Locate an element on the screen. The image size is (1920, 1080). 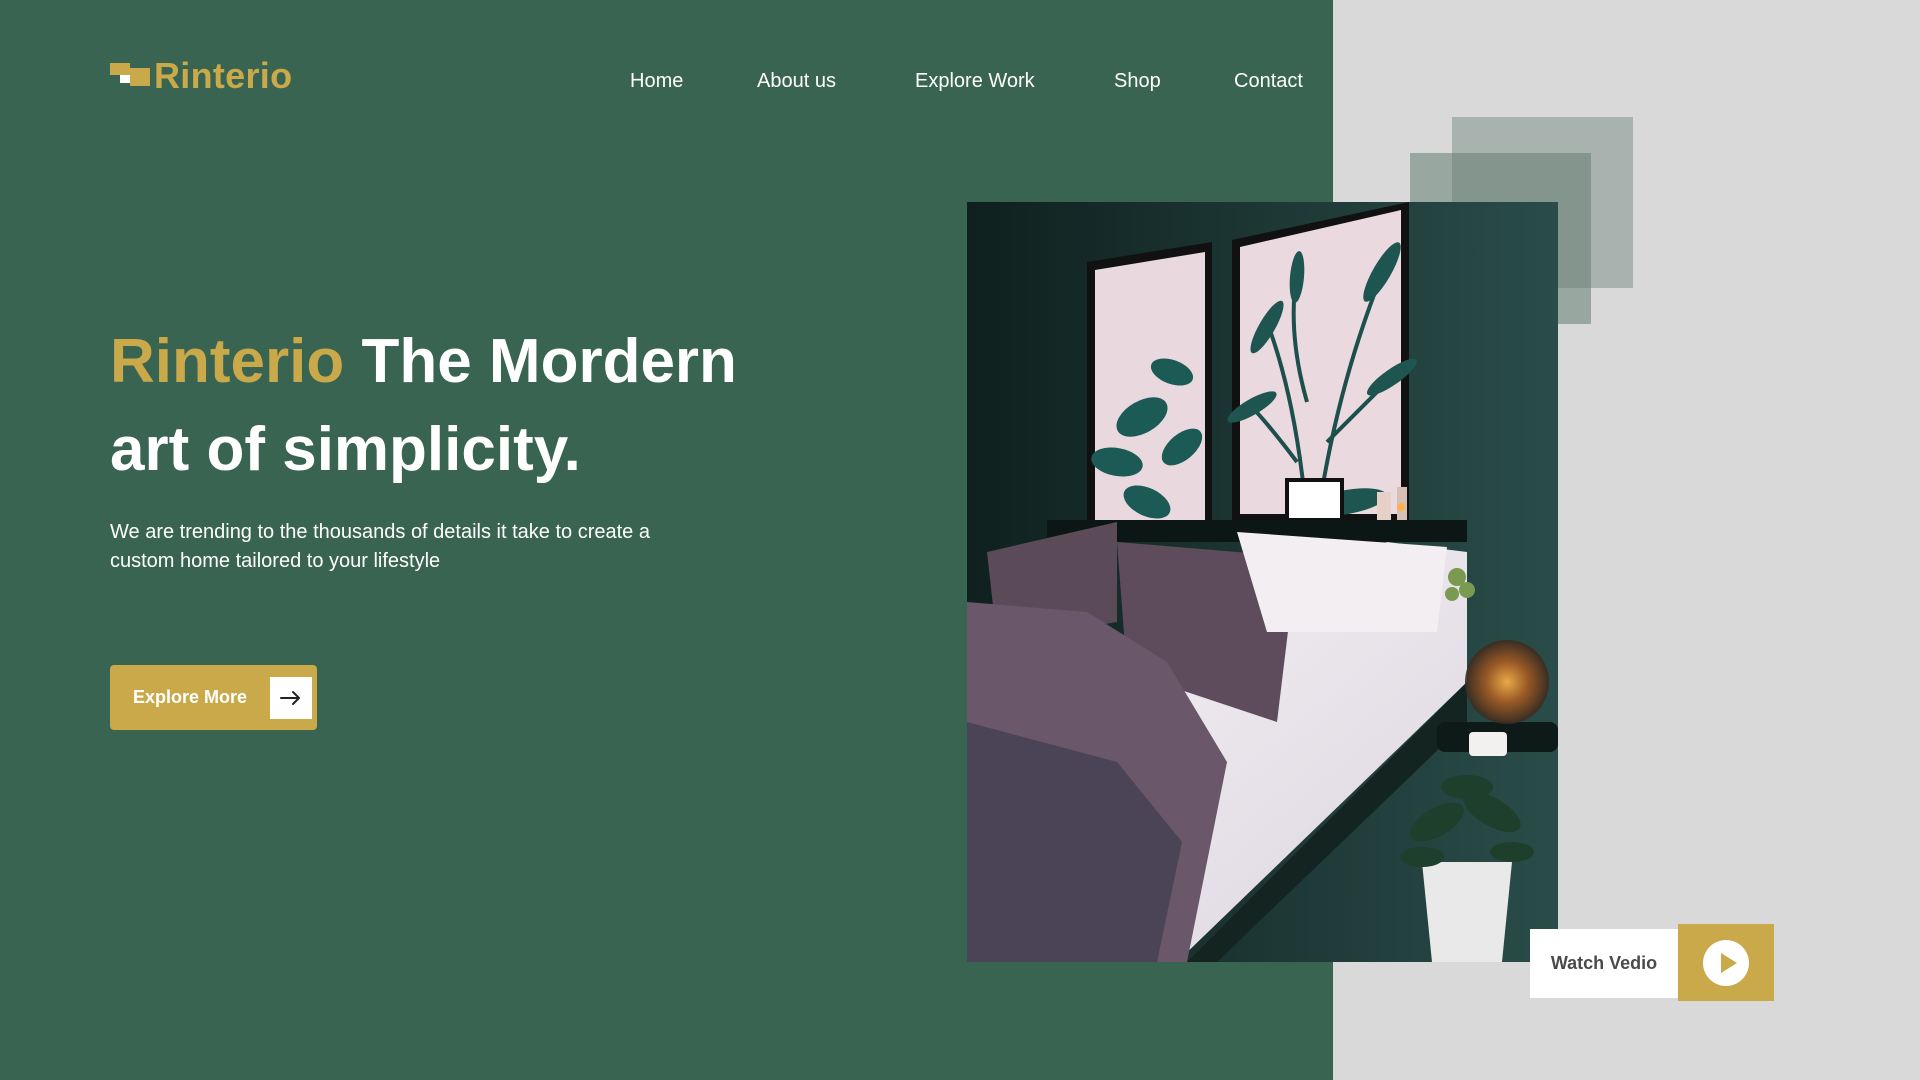
logo-blocks-icon is located at coordinates (131, 76).